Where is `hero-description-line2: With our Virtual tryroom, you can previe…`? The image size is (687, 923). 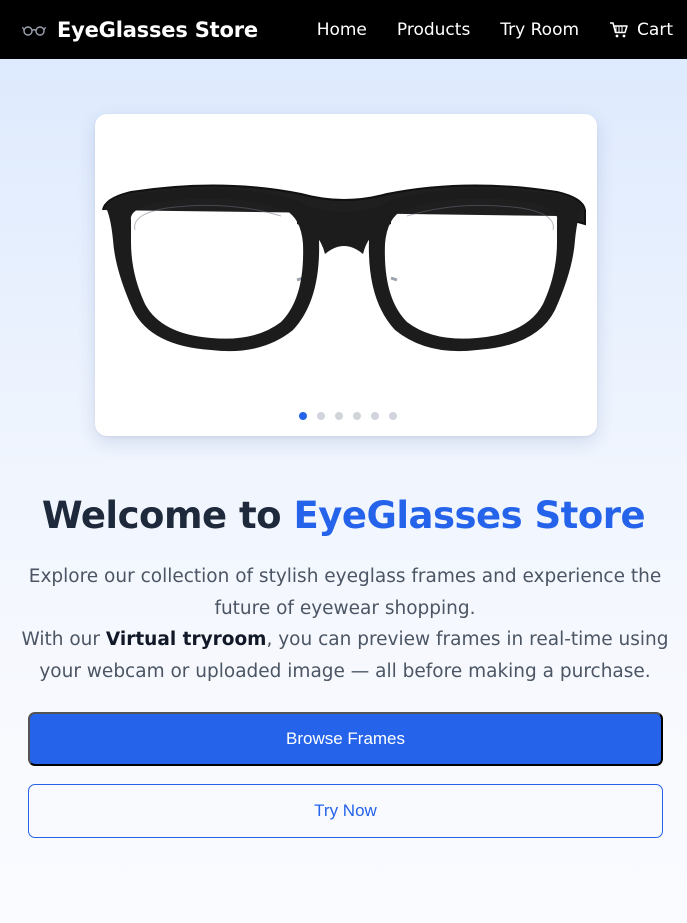
hero-description-line2: With our Virtual tryroom, you can previe… is located at coordinates (345, 655).